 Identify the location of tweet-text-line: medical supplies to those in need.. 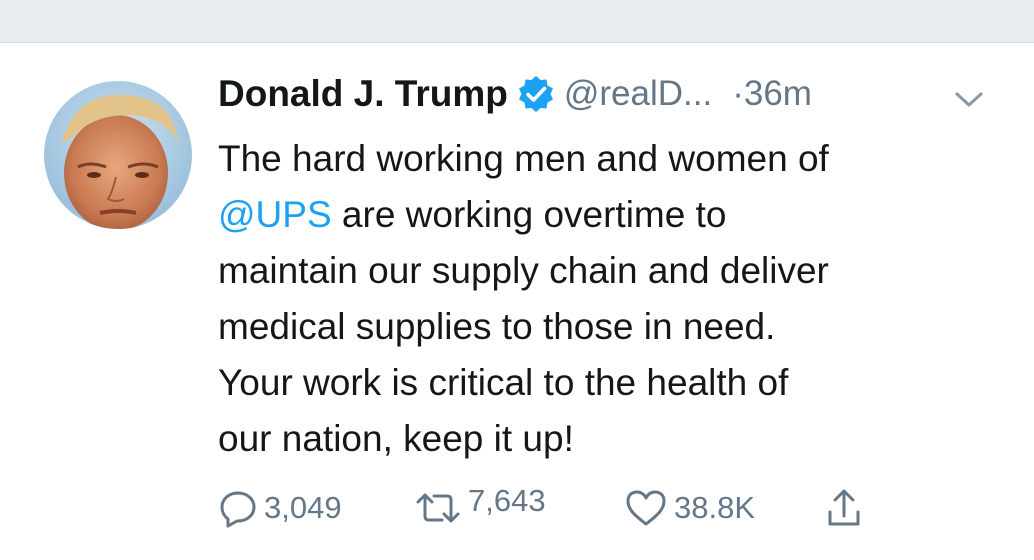
(497, 326).